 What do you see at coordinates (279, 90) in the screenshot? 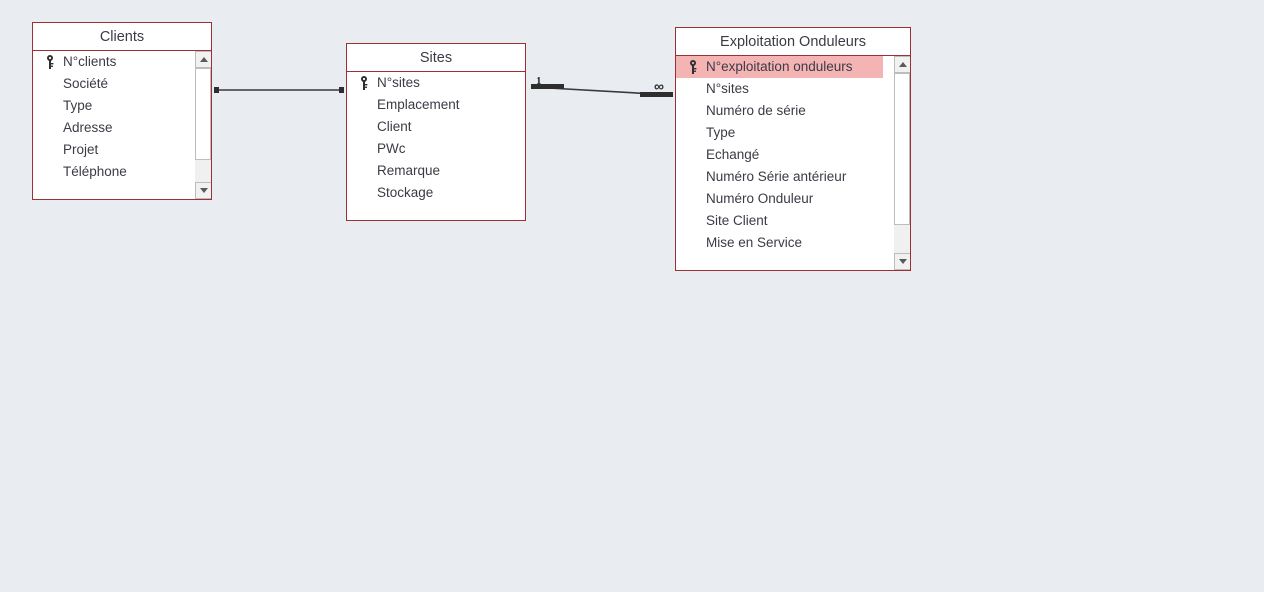
I see `relationship-line-clients-sites` at bounding box center [279, 90].